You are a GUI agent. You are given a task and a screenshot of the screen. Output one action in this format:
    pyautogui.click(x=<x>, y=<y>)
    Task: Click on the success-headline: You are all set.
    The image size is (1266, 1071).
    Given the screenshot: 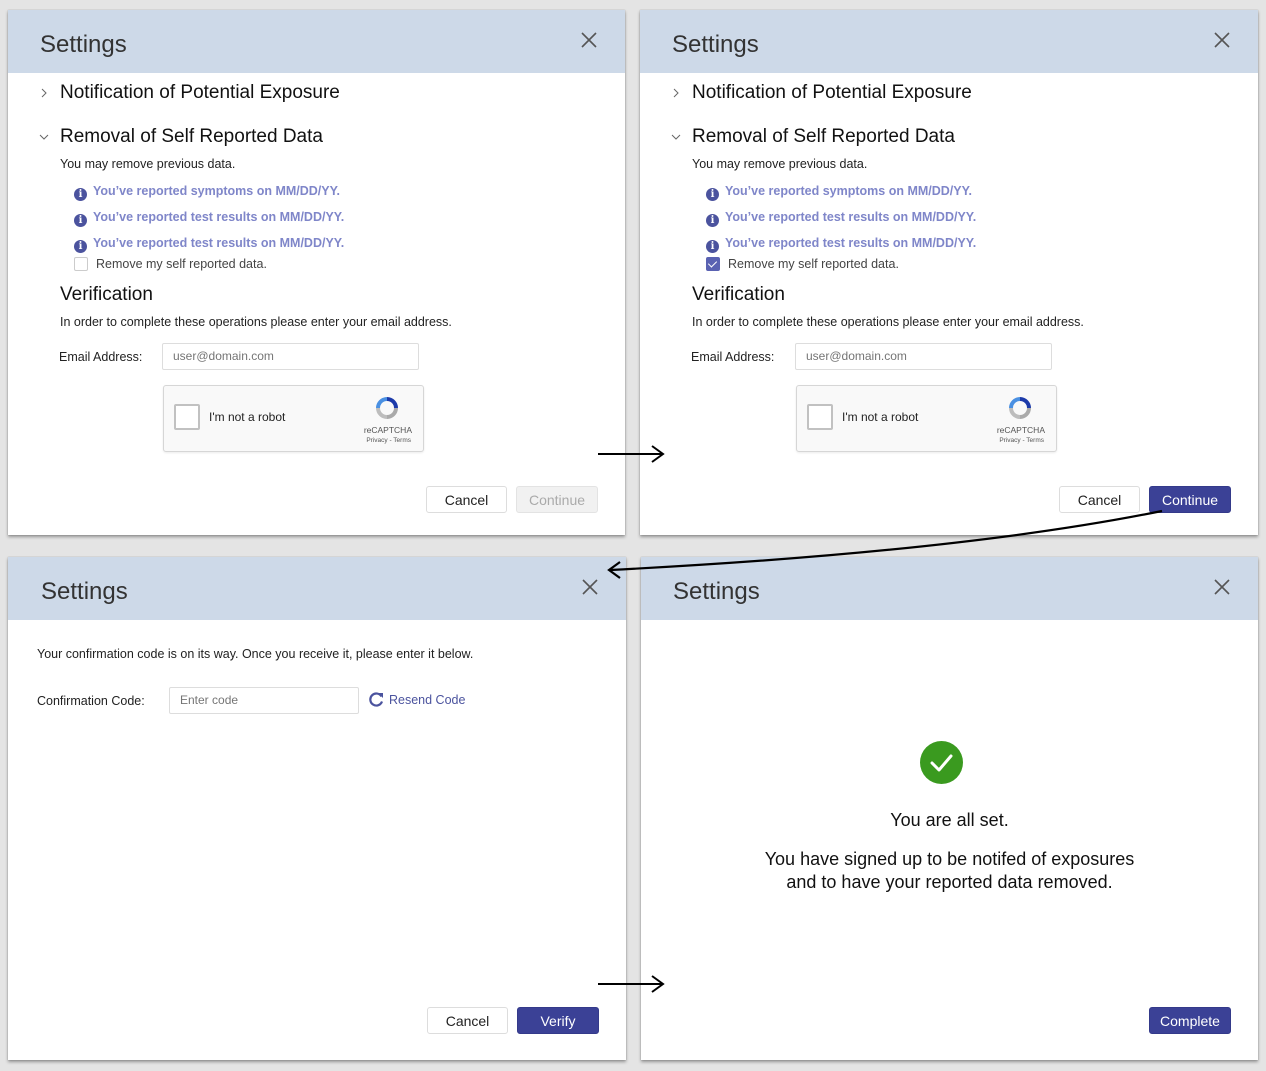 What is the action you would take?
    pyautogui.click(x=949, y=820)
    